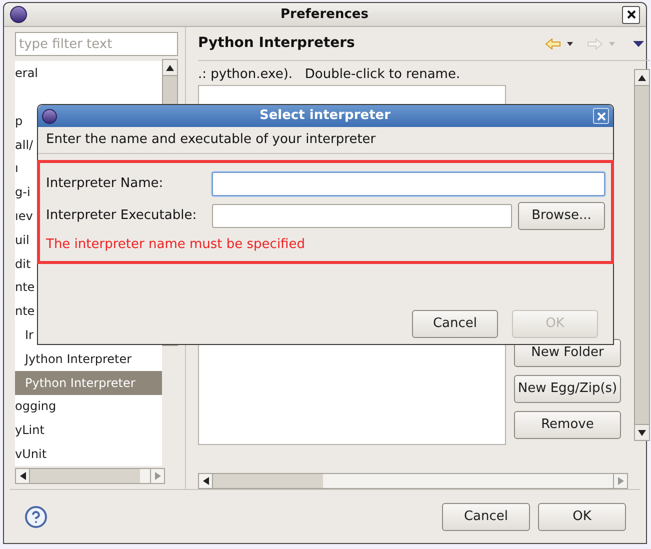  Describe the element at coordinates (325, 15) in the screenshot. I see `window-title: Preferences` at that location.